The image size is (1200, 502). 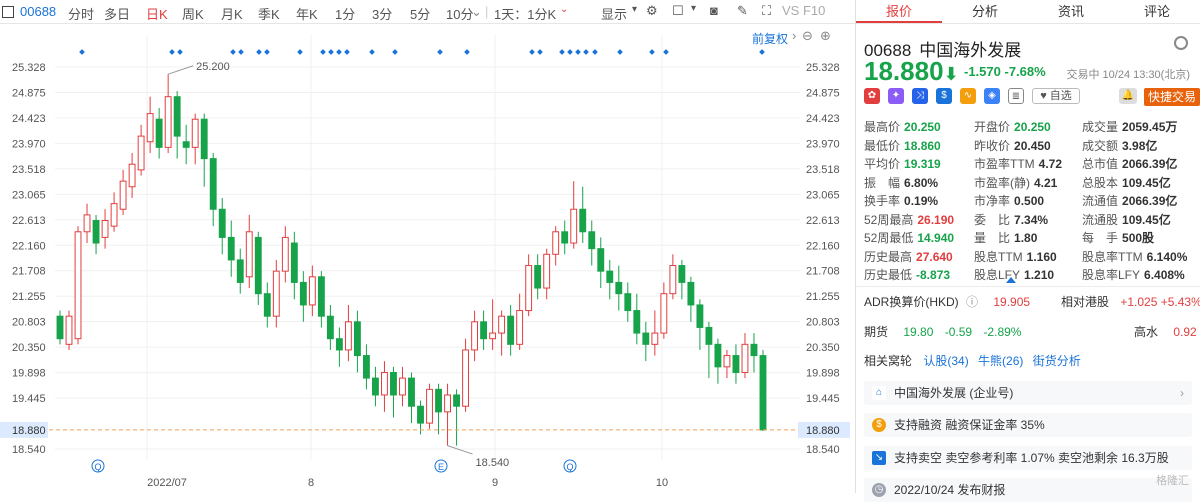 What do you see at coordinates (382, 13) in the screenshot?
I see `period-tab: 3分` at bounding box center [382, 13].